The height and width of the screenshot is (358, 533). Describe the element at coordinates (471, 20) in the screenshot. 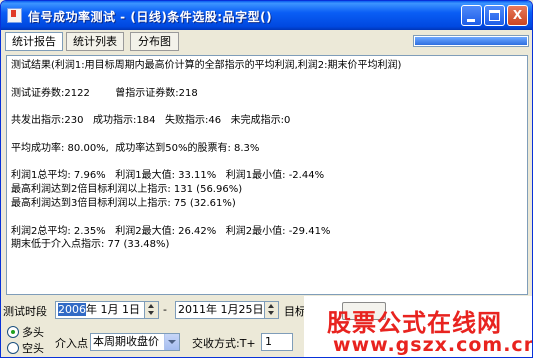

I see `minimize-icon` at that location.